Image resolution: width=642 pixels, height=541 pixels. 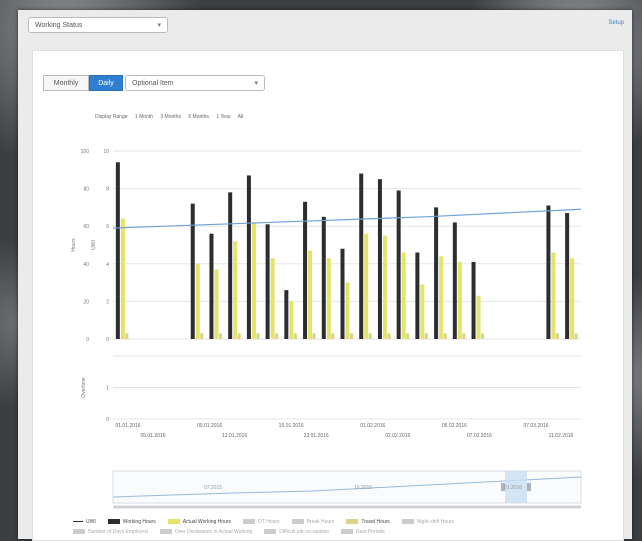 I want to click on status-select: Working Status ▾, so click(x=98, y=25).